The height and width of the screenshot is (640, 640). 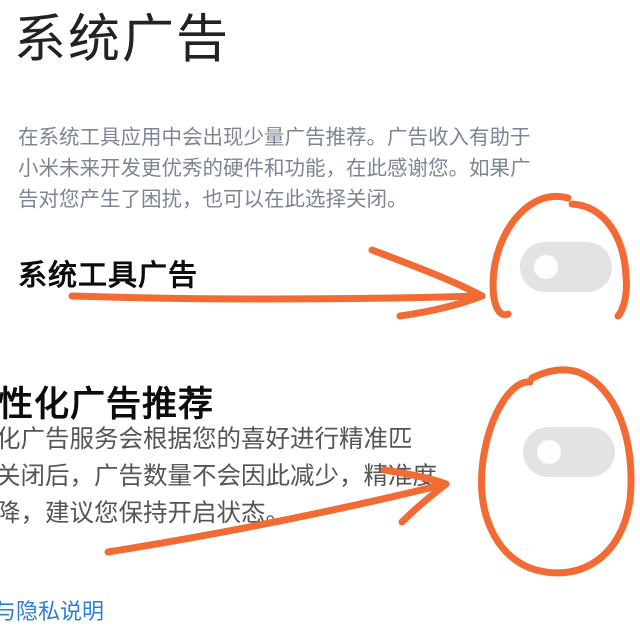 What do you see at coordinates (122, 40) in the screenshot?
I see `page-title: 系统广告` at bounding box center [122, 40].